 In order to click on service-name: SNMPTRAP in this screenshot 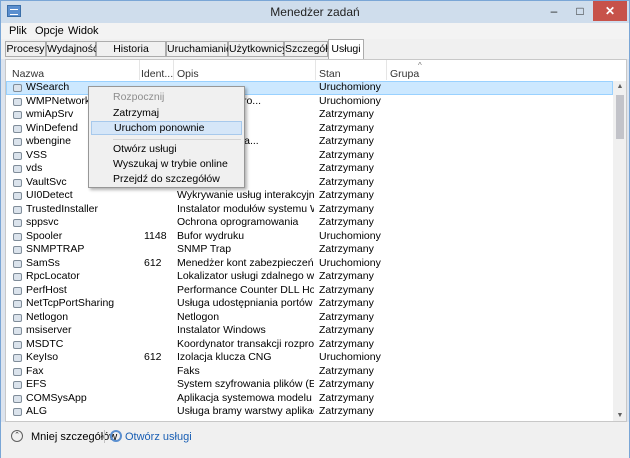, I will do `click(55, 249)`.